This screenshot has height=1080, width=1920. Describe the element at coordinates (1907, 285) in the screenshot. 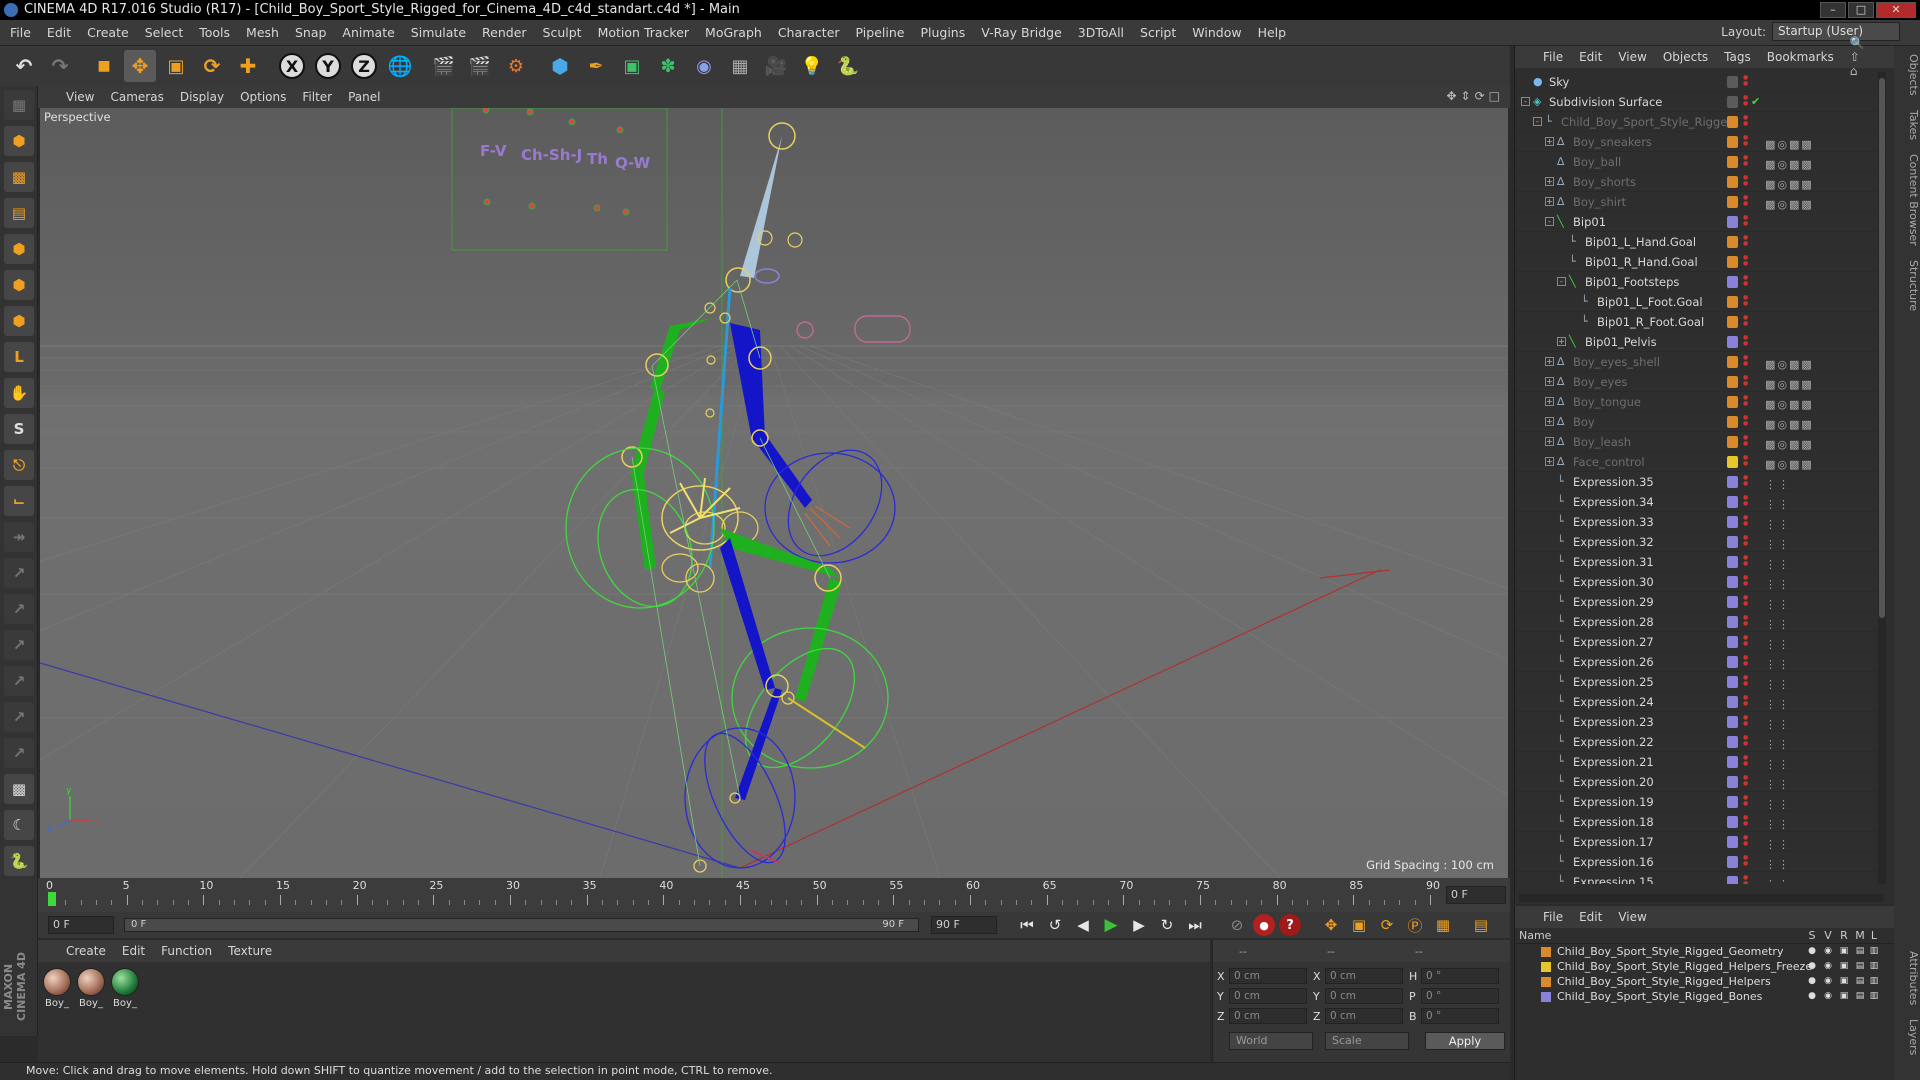

I see `dock-tab-structure: Structure` at that location.